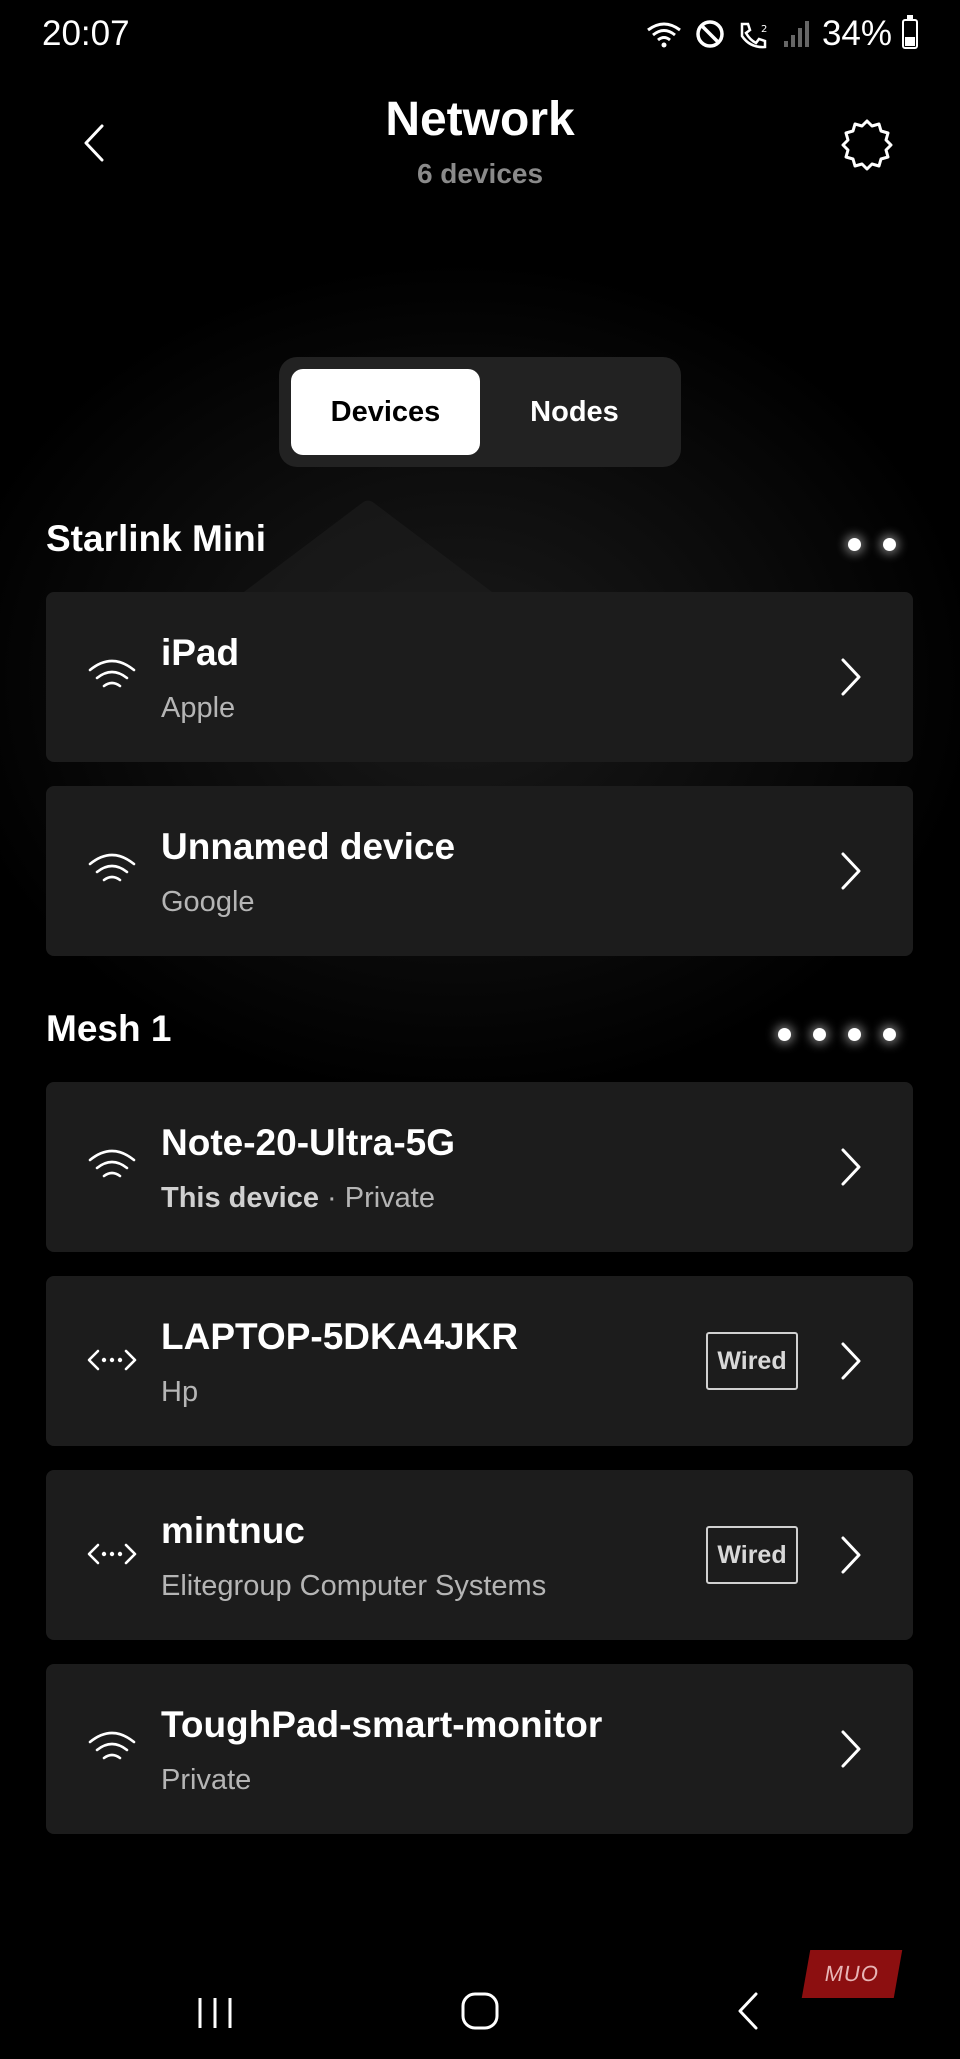 The width and height of the screenshot is (960, 2059). Describe the element at coordinates (109, 1028) in the screenshot. I see `section-title-mesh-1: Mesh 1` at that location.